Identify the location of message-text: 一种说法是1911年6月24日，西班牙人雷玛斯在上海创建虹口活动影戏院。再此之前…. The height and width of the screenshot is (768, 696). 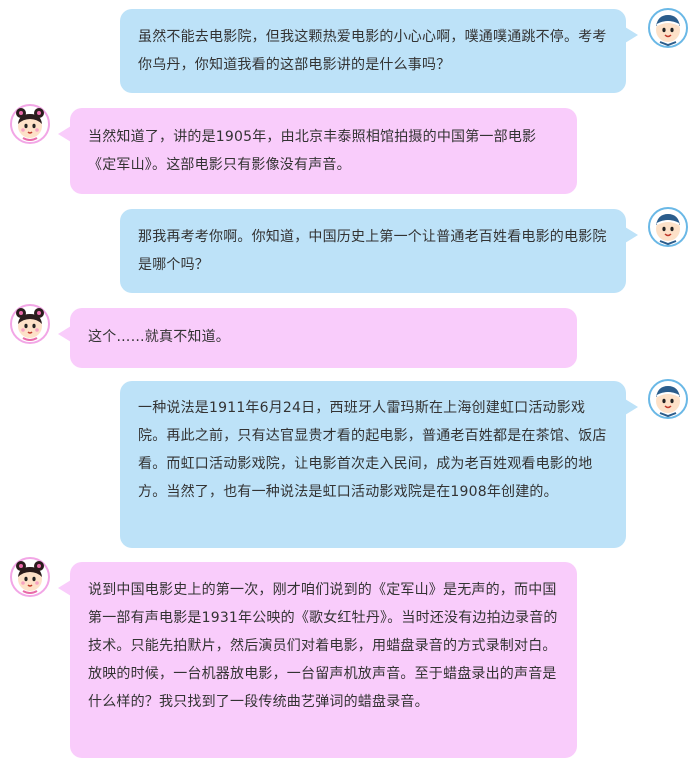
(372, 450).